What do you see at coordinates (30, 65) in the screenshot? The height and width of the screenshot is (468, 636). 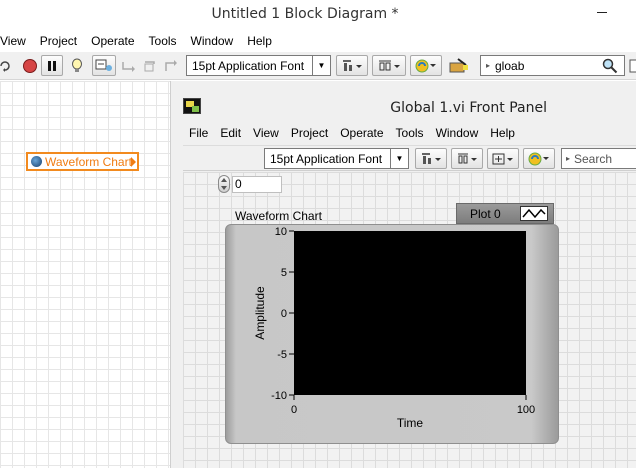 I see `abort-icon` at bounding box center [30, 65].